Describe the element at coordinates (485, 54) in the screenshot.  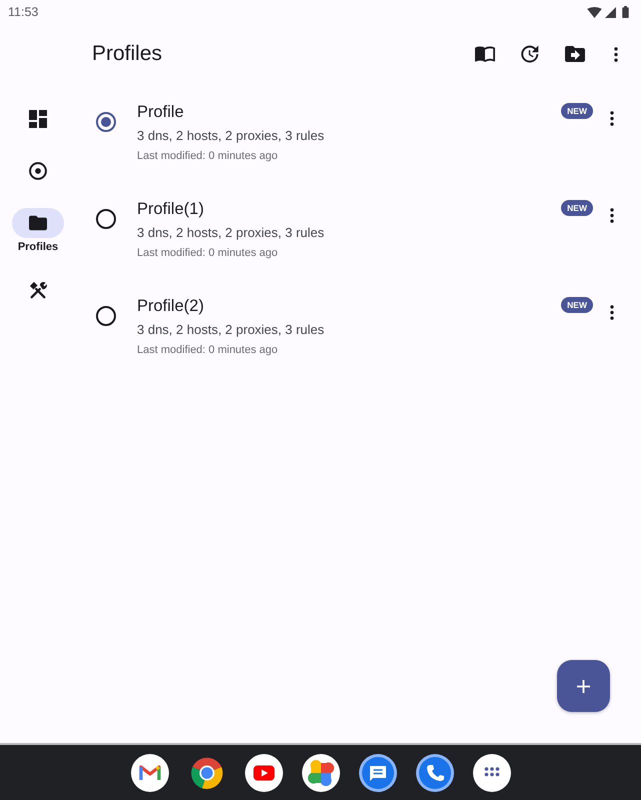
I see `book-icon` at that location.